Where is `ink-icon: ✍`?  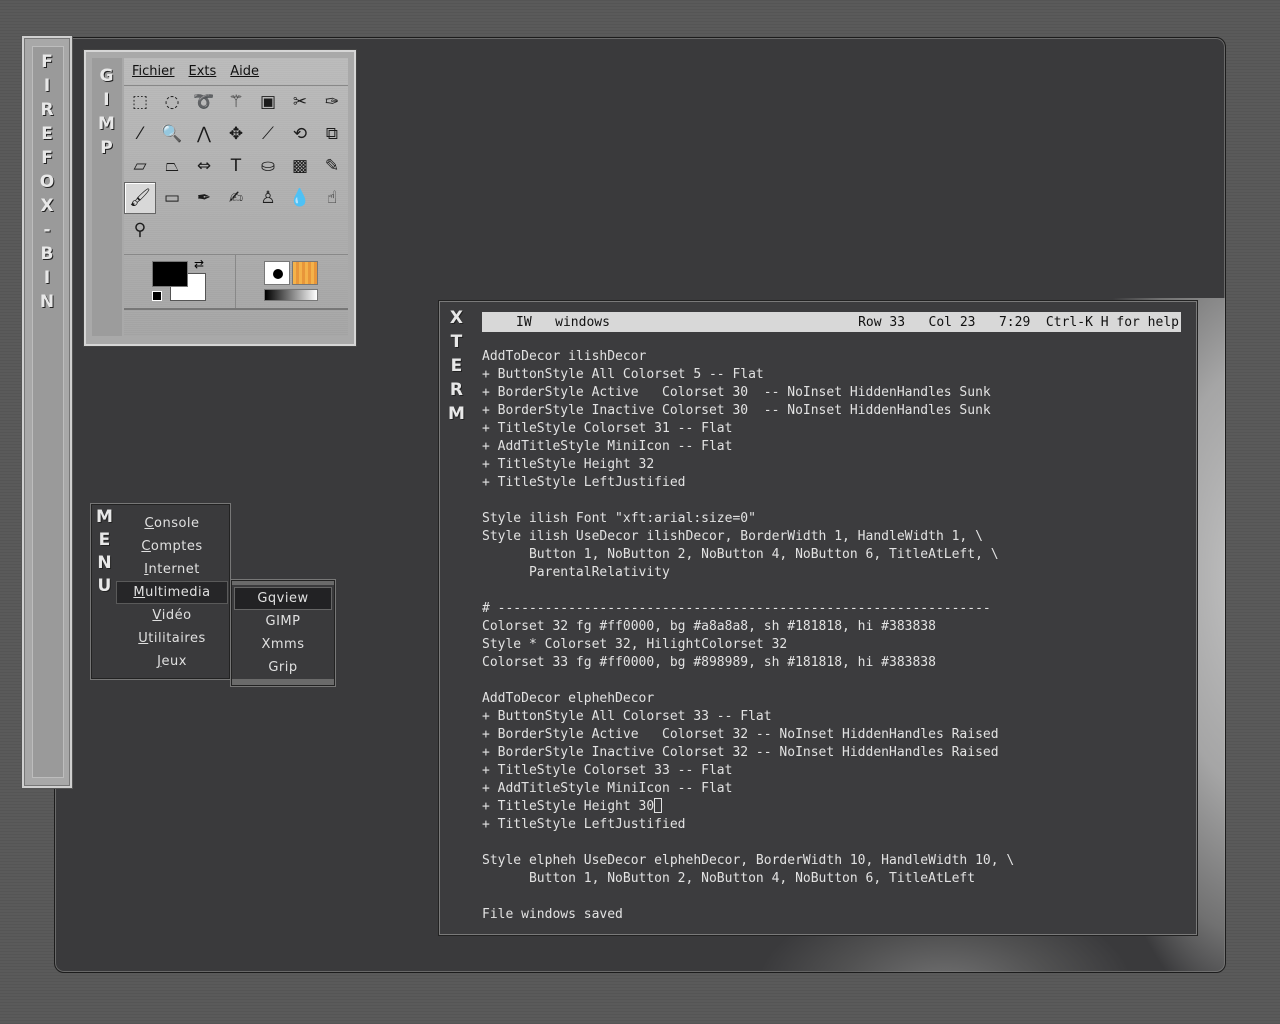 ink-icon: ✍ is located at coordinates (236, 198).